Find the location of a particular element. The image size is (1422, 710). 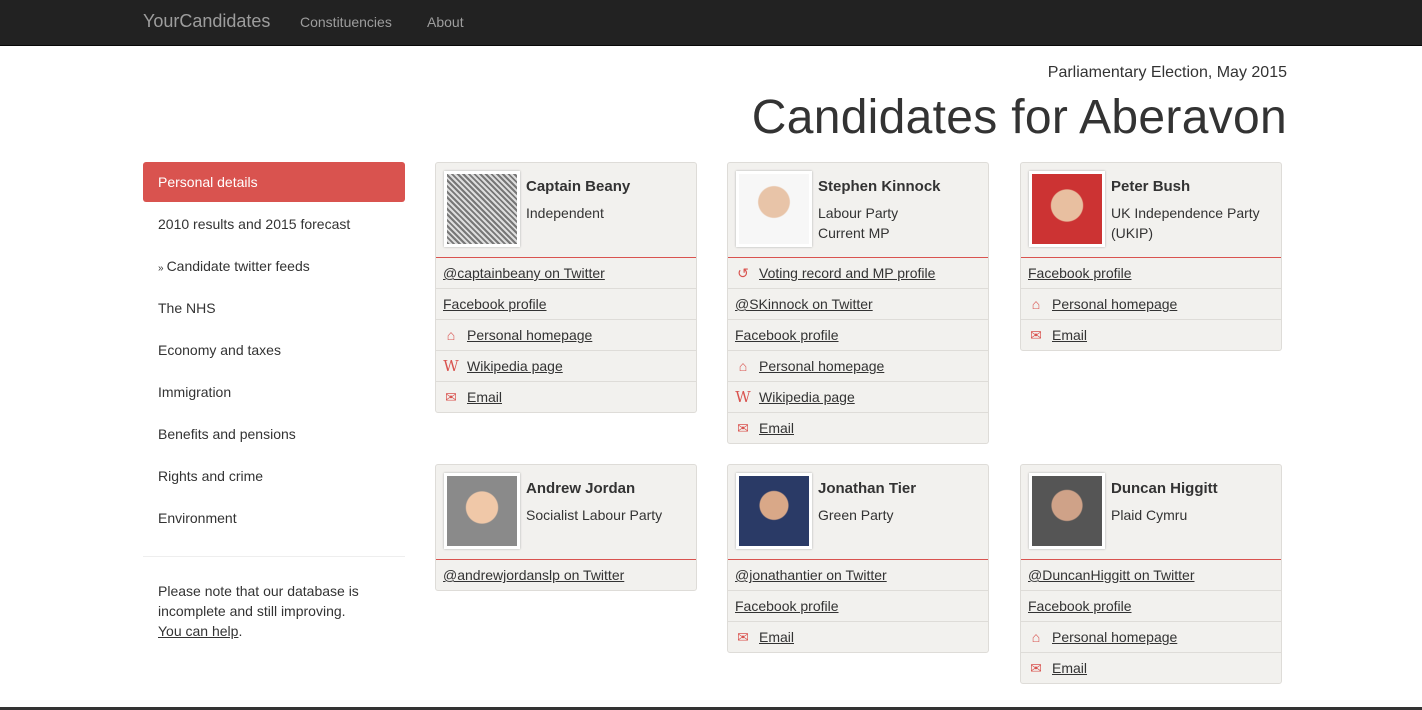

andrewjordanslp-on-twitter-link: @andrewjordanslp on Twitter is located at coordinates (533, 575).